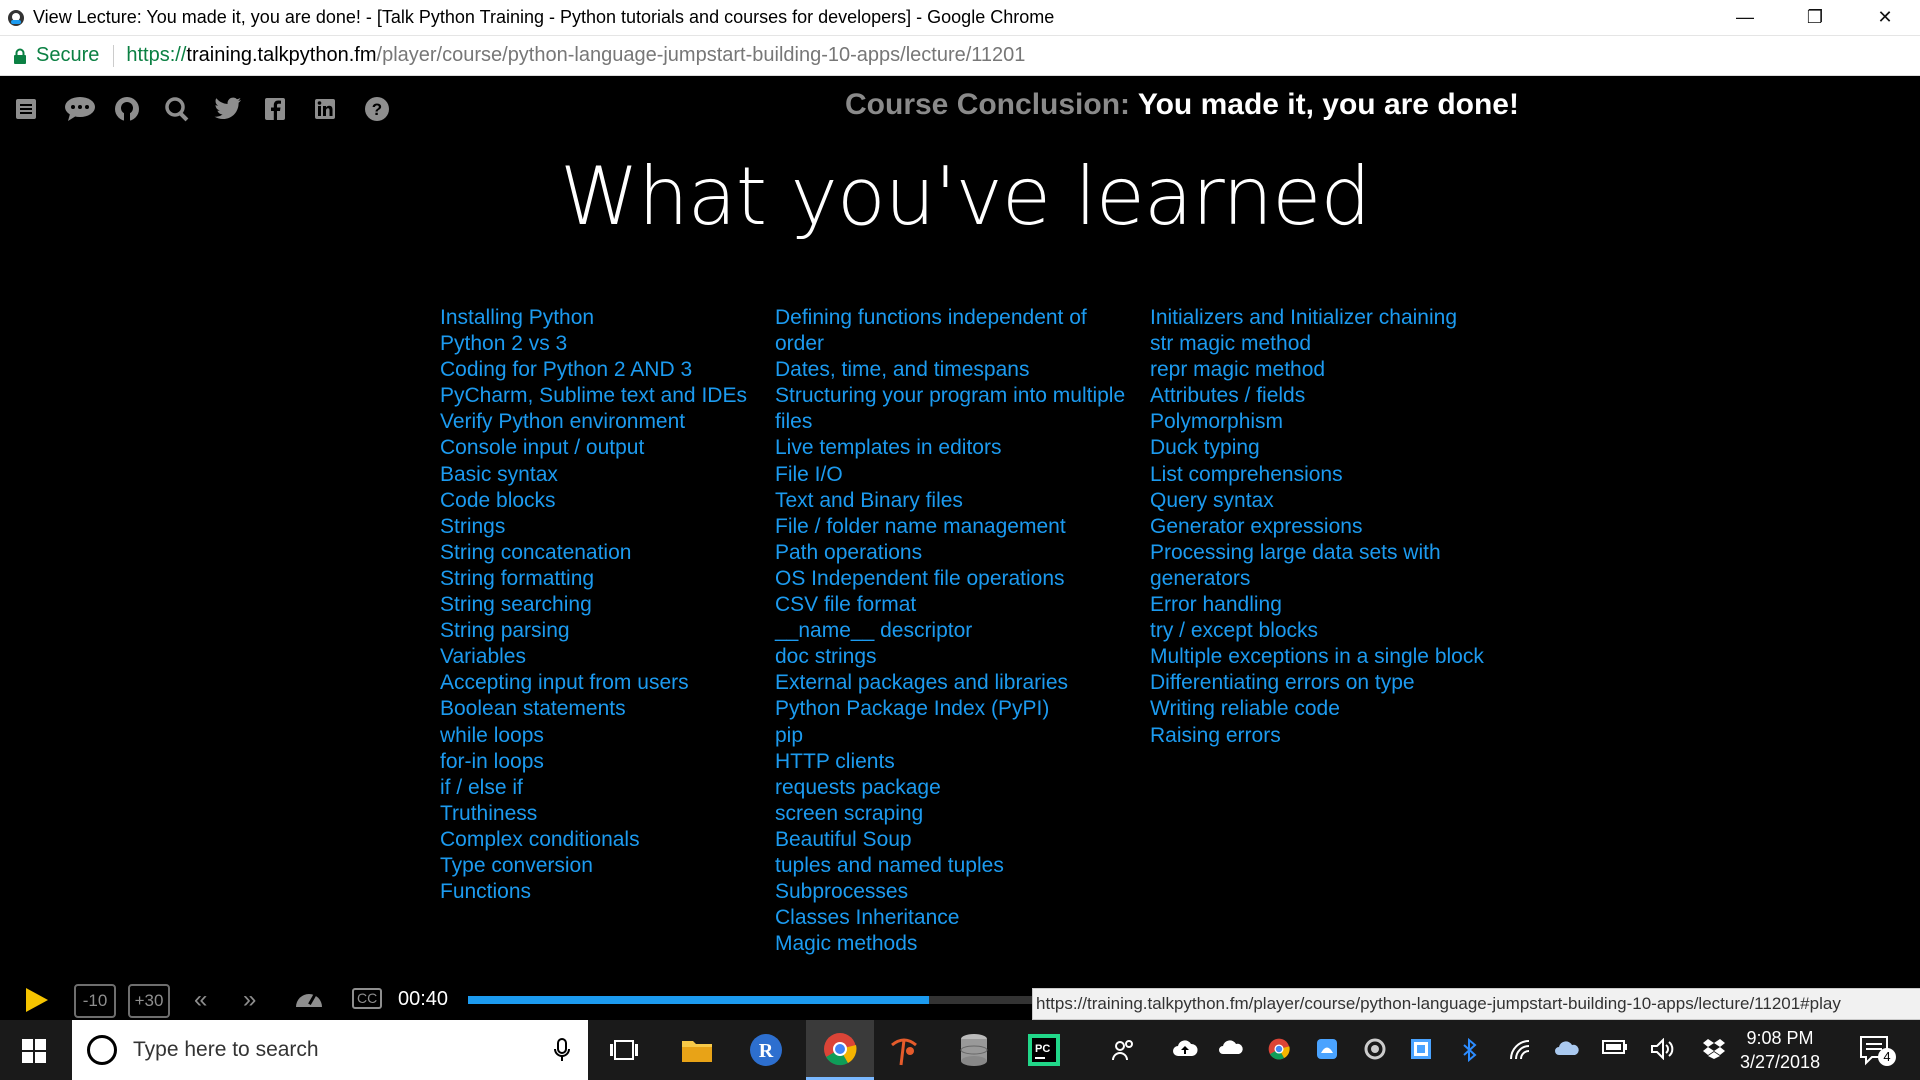 Image resolution: width=1920 pixels, height=1080 pixels. I want to click on windows-start-icon, so click(34, 1053).